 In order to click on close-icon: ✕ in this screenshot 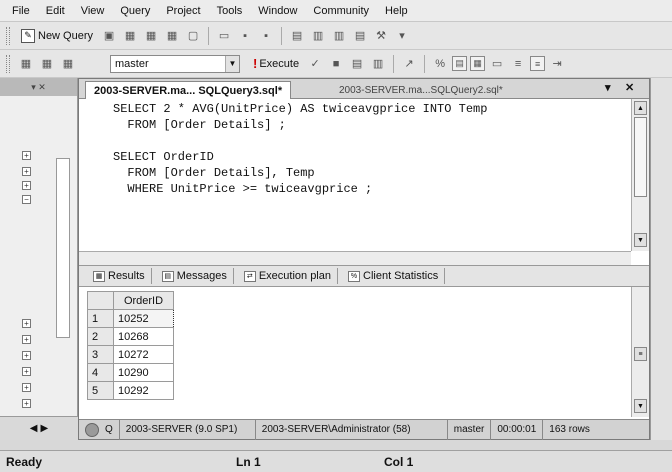, I will do `click(629, 87)`.